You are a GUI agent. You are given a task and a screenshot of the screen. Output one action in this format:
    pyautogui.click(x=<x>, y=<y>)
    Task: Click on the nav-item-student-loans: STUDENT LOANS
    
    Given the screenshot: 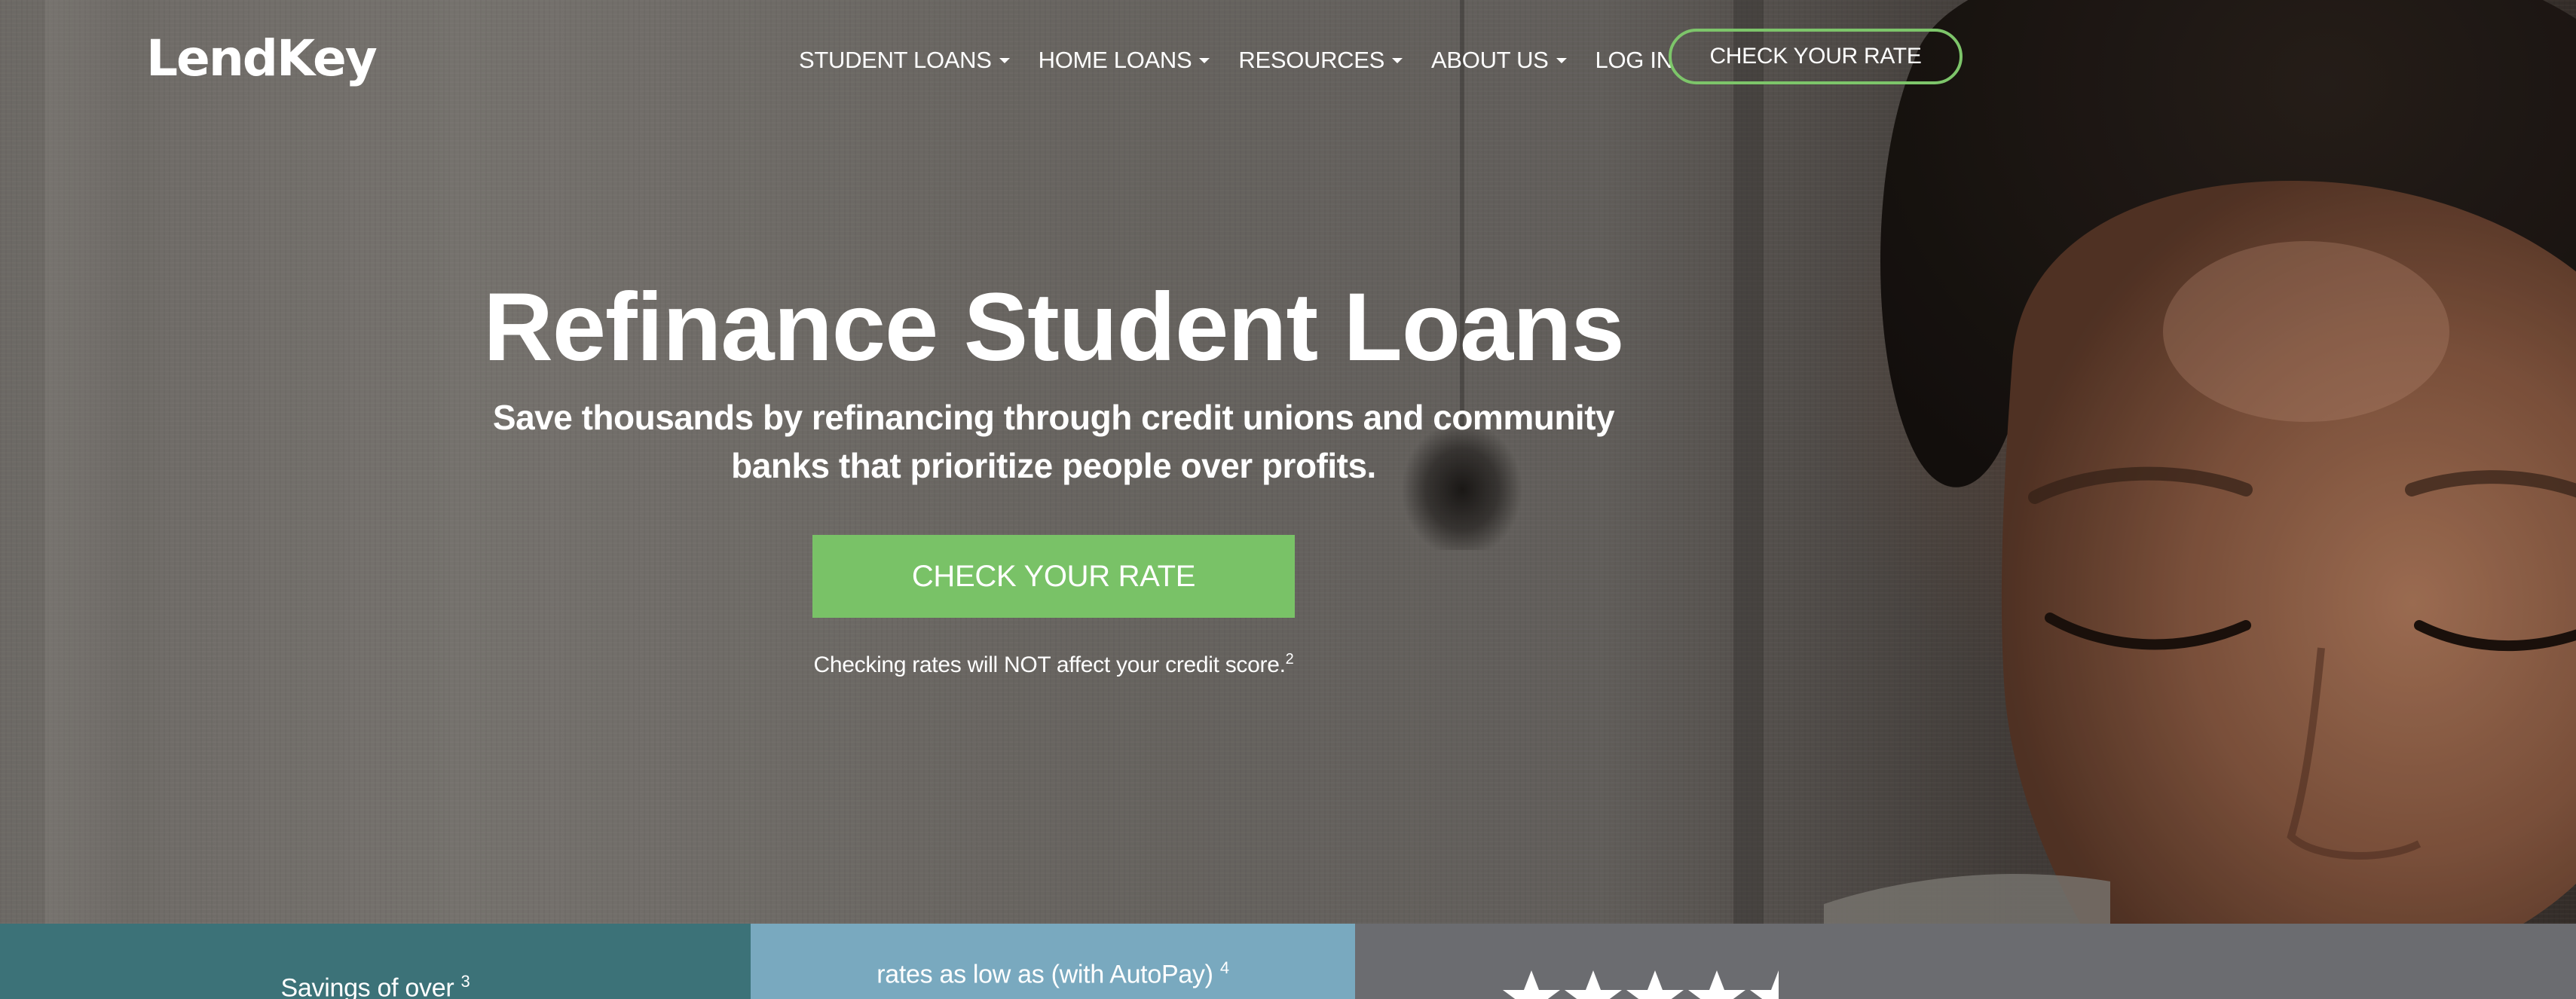 What is the action you would take?
    pyautogui.click(x=904, y=60)
    